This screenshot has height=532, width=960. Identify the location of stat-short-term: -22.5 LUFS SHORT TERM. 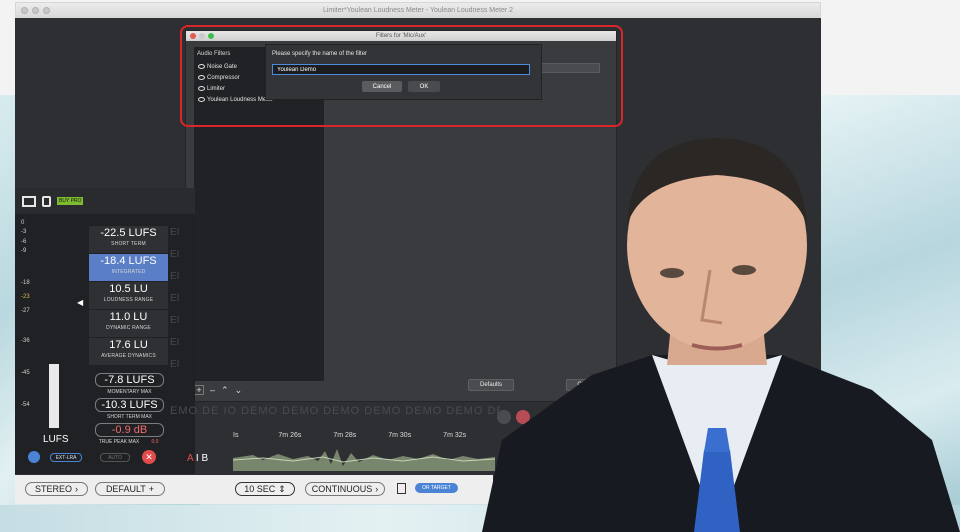
(128, 239).